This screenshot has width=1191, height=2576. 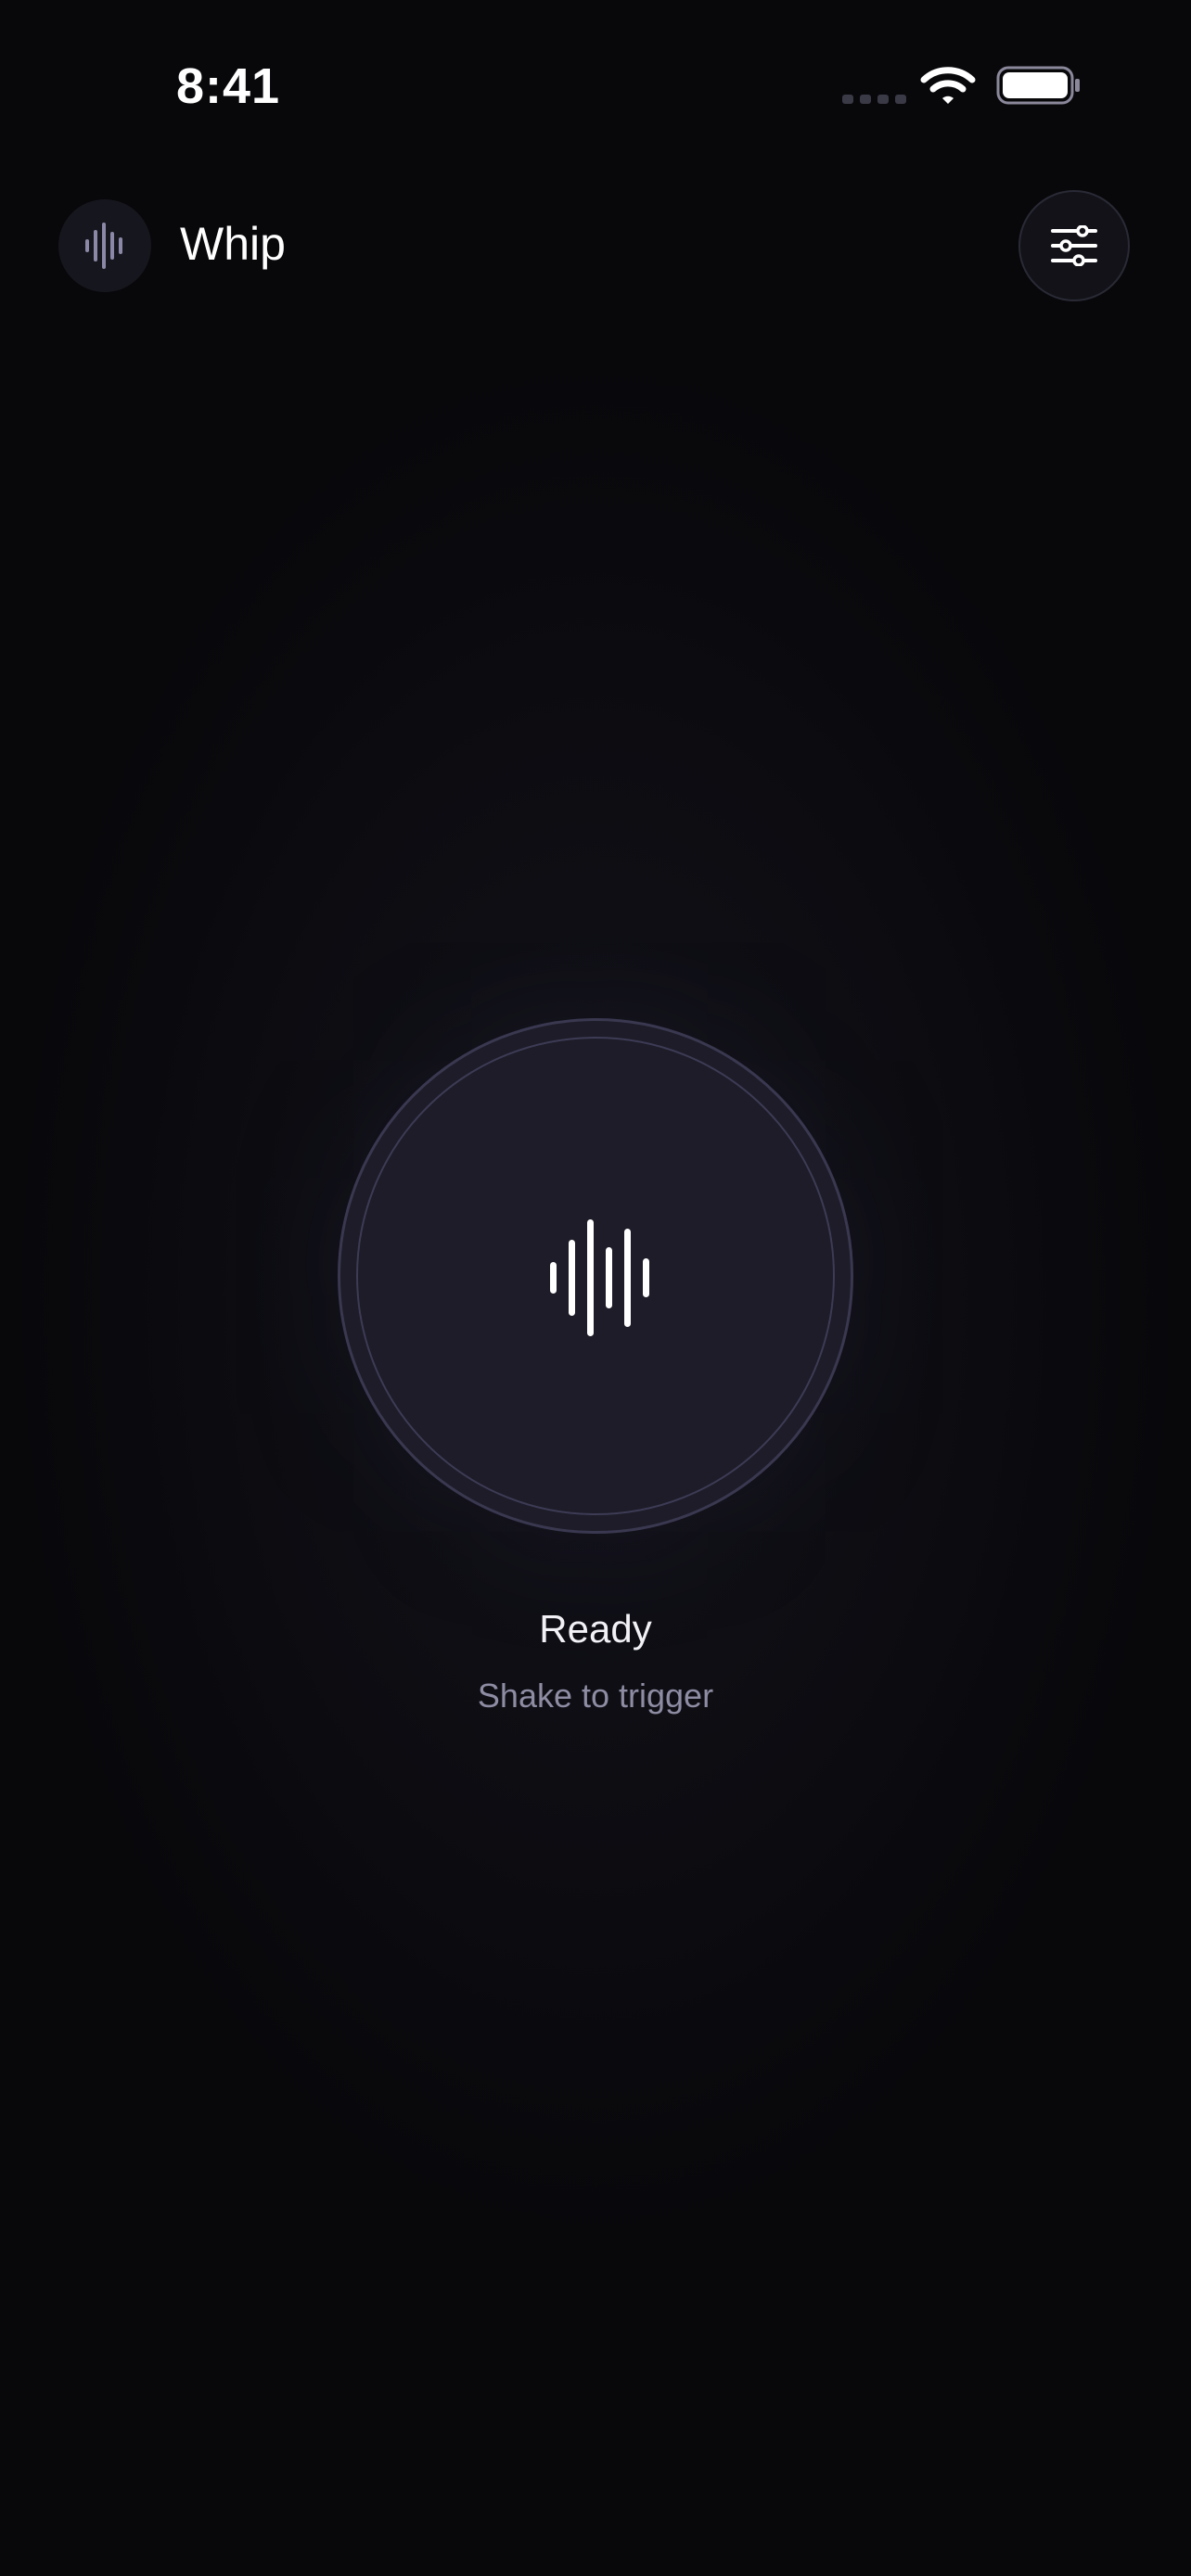 I want to click on trigger-button, so click(x=595, y=1276).